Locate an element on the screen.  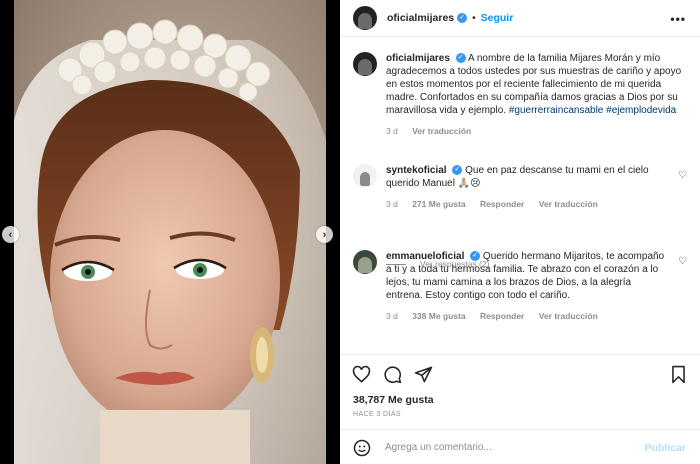
post-date: HACE 3 DÍAS is located at coordinates (377, 414).